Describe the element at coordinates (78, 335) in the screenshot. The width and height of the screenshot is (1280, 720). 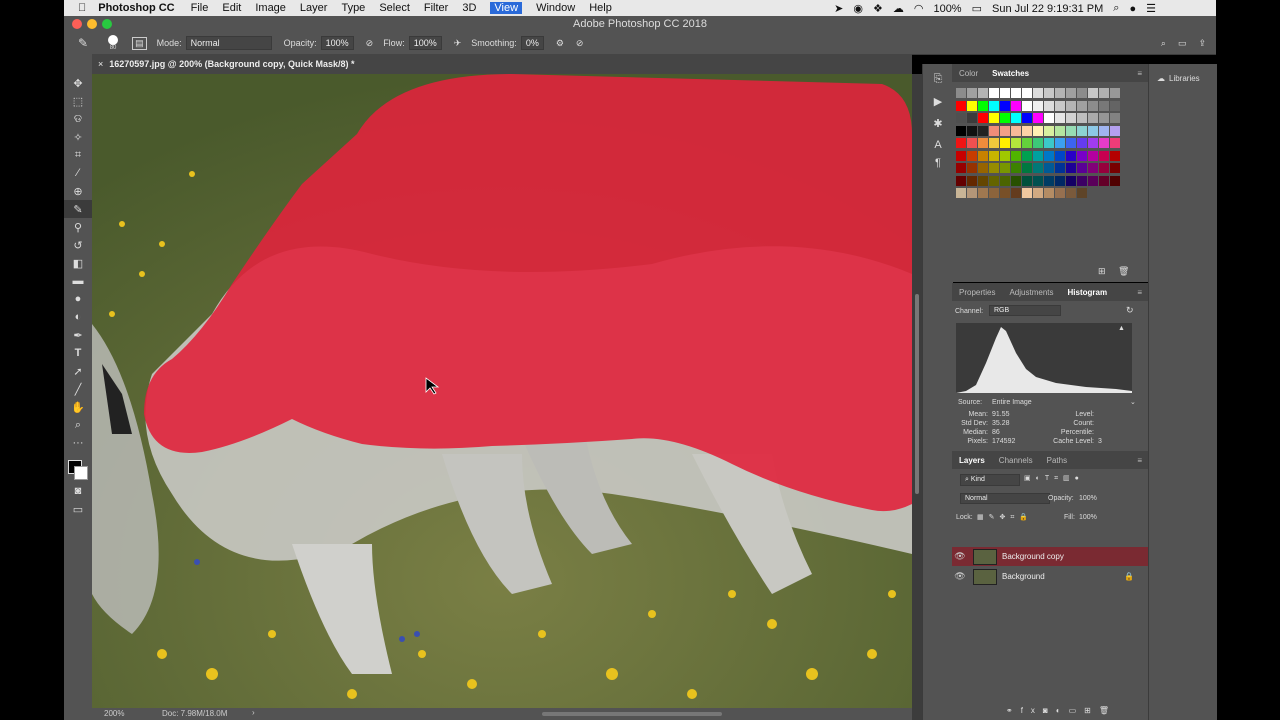
I see `pen-tool-icon: ✒` at that location.